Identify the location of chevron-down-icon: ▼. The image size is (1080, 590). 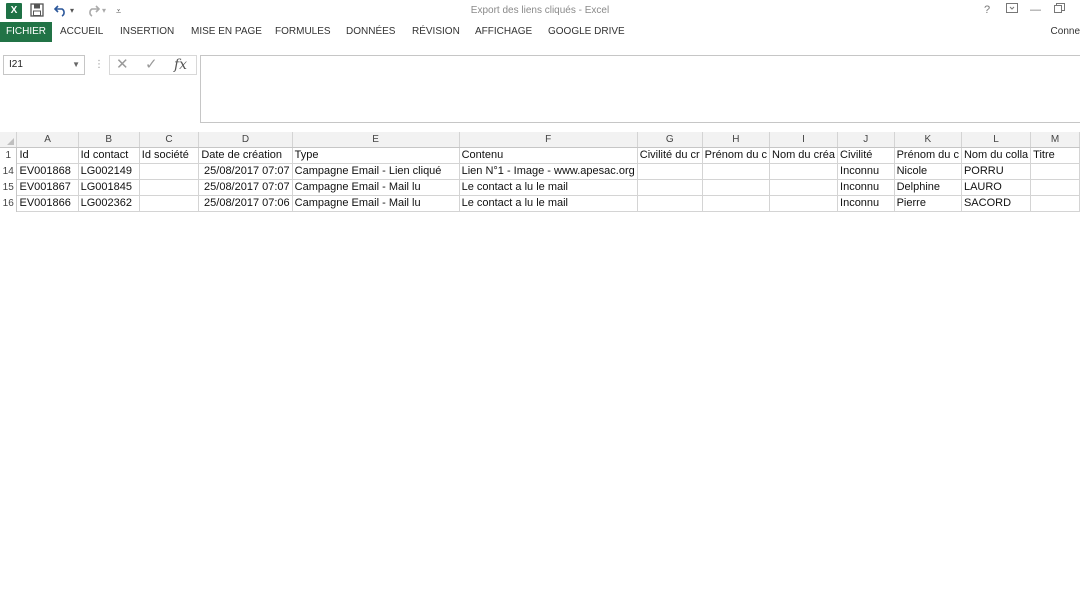
(76, 65).